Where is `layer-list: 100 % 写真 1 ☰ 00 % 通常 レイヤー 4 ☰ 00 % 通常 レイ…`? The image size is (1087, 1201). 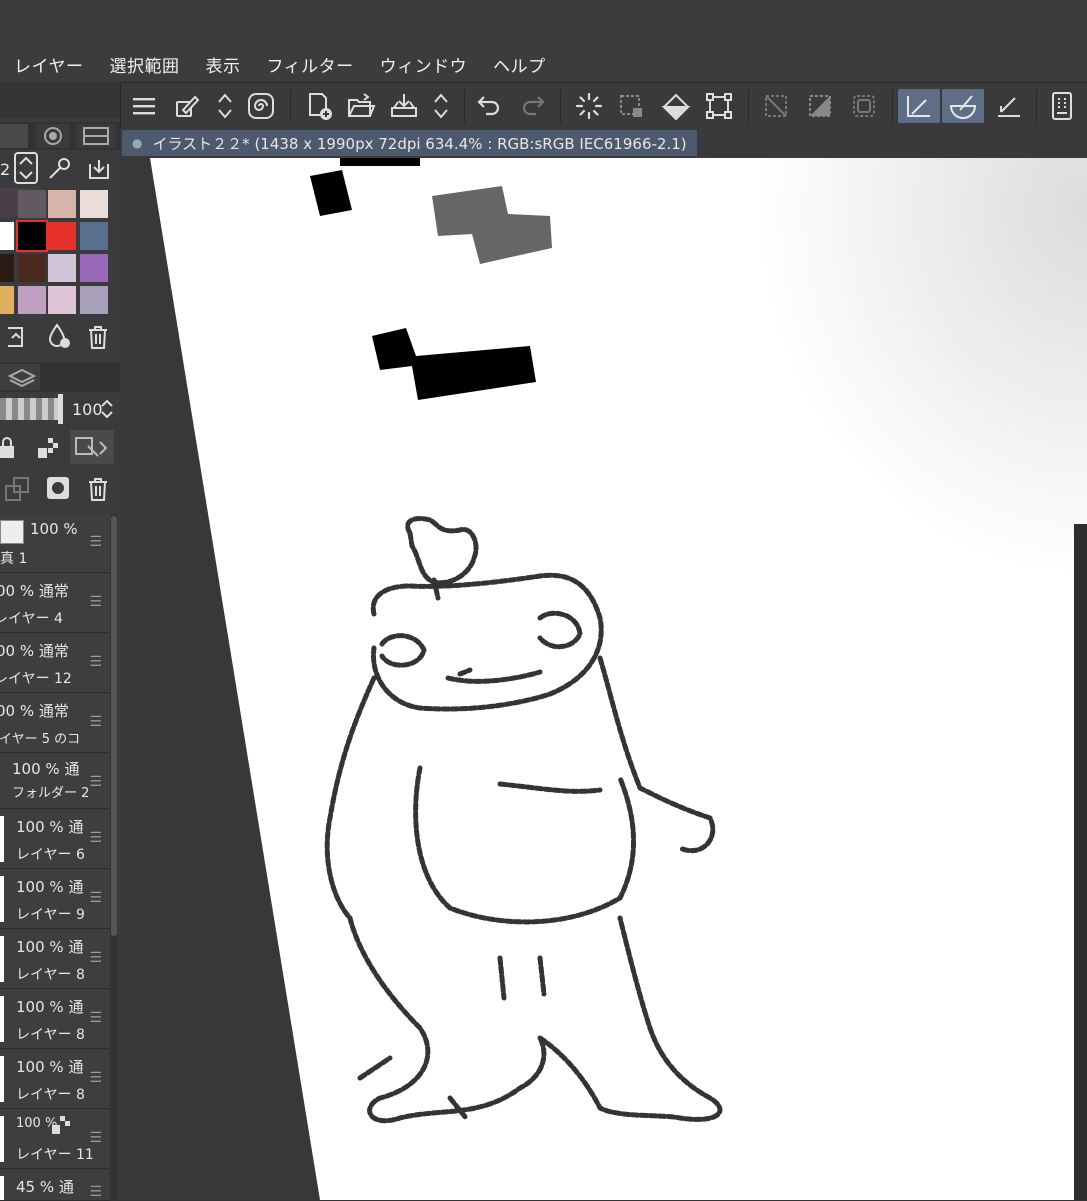 layer-list: 100 % 写真 1 ☰ 00 % 通常 レイヤー 4 ☰ 00 % 通常 レイ… is located at coordinates (55, 857).